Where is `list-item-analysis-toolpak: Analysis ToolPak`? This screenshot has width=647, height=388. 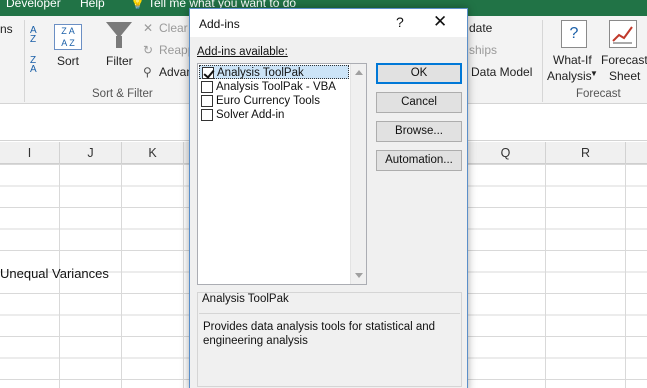 list-item-analysis-toolpak: Analysis ToolPak is located at coordinates (274, 72).